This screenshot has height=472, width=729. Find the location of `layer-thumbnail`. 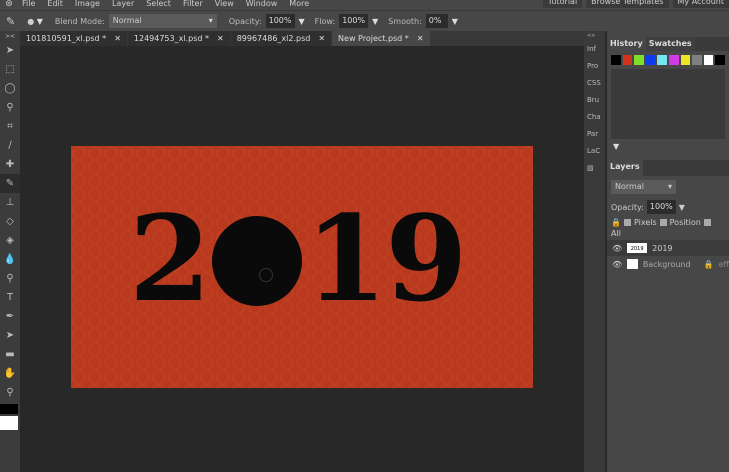

layer-thumbnail is located at coordinates (632, 264).